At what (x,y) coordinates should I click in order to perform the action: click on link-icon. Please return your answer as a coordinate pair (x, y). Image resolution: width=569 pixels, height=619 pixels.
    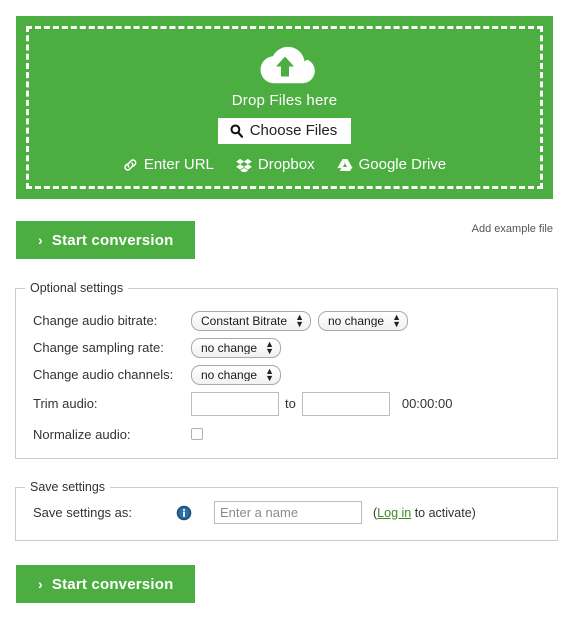
    Looking at the image, I should click on (130, 164).